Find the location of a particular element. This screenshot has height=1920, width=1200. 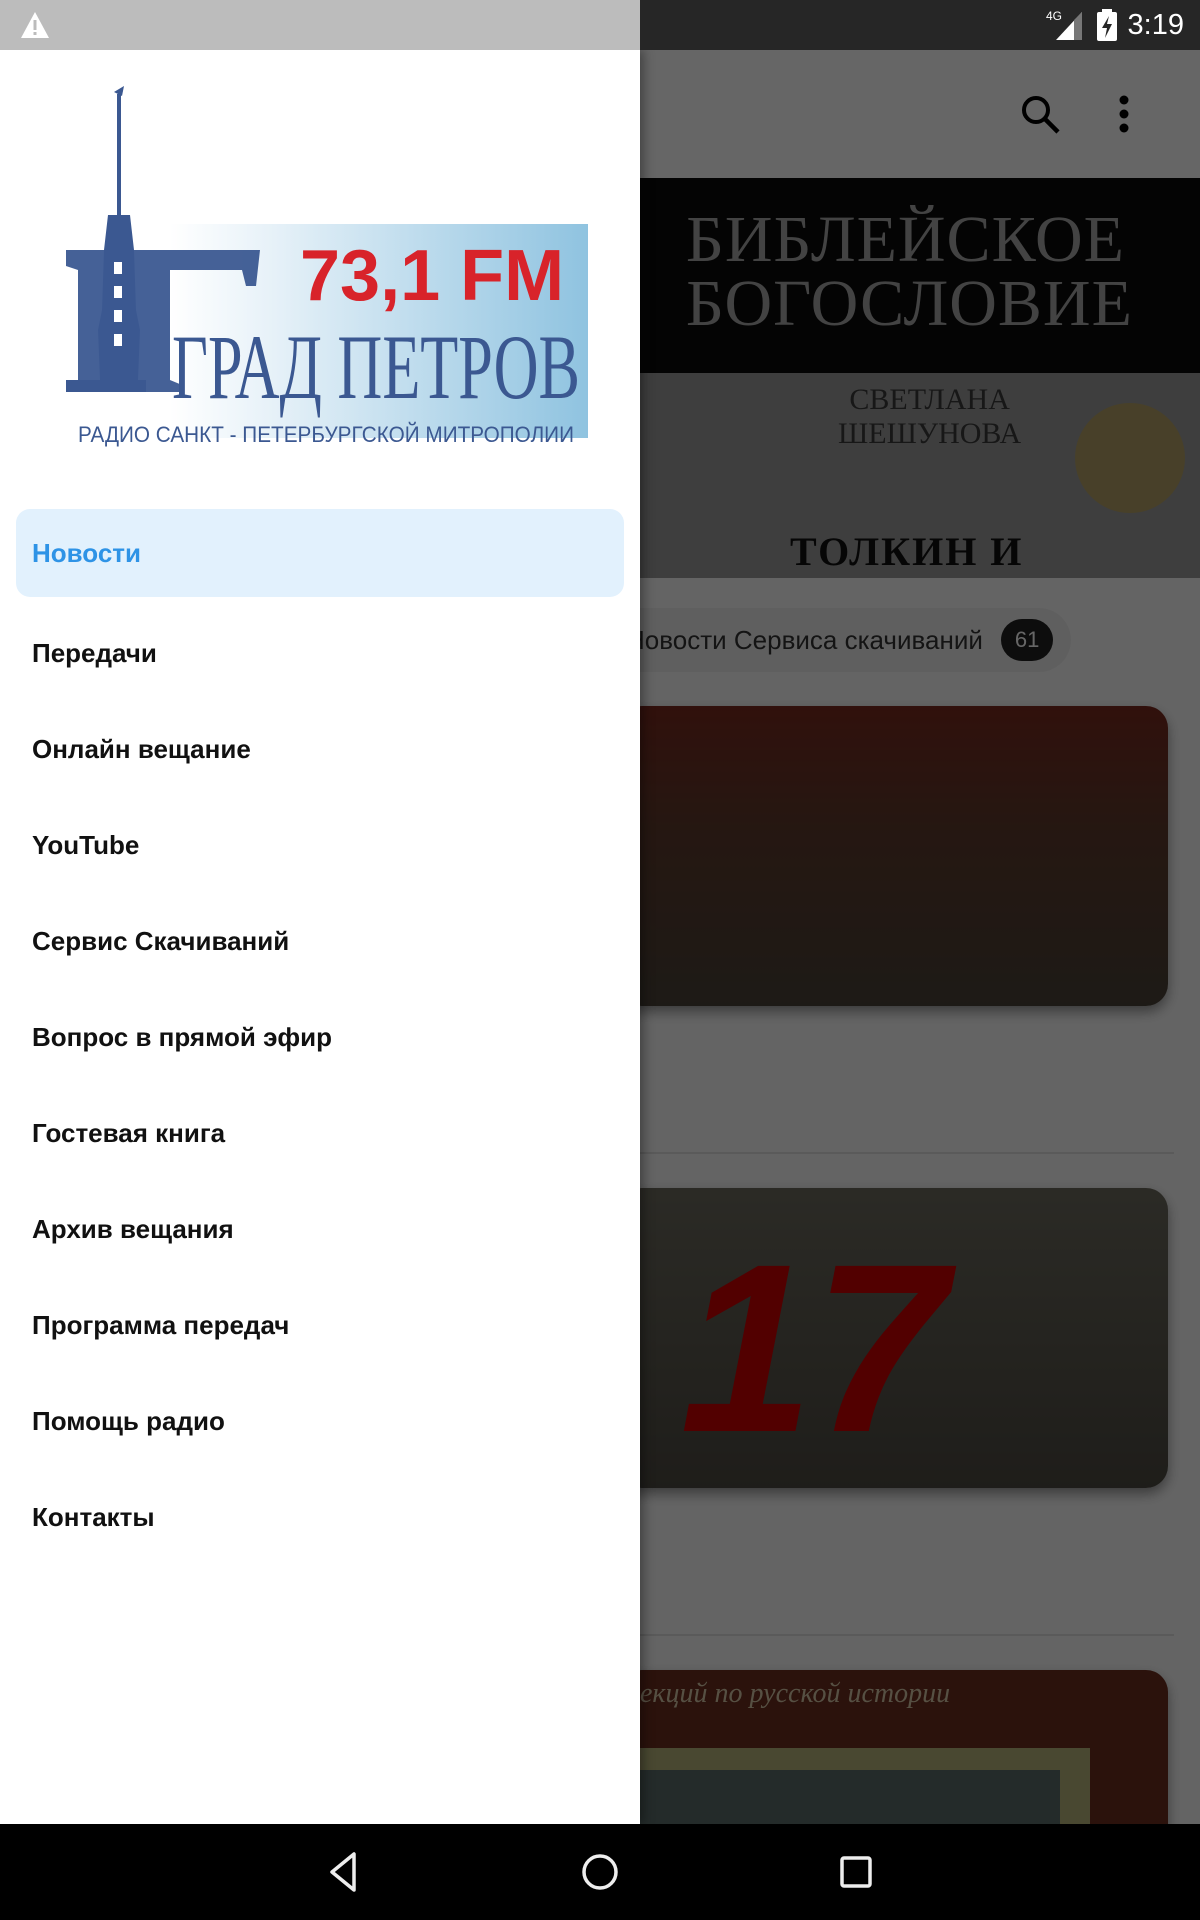

menu-item-label: Помощь радио is located at coordinates (128, 1420).